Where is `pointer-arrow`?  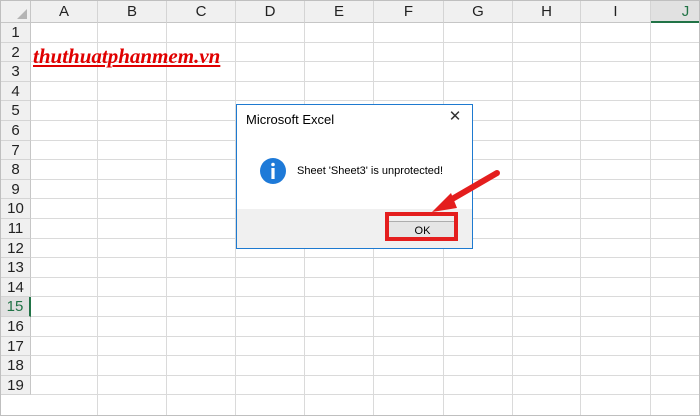 pointer-arrow is located at coordinates (466, 191).